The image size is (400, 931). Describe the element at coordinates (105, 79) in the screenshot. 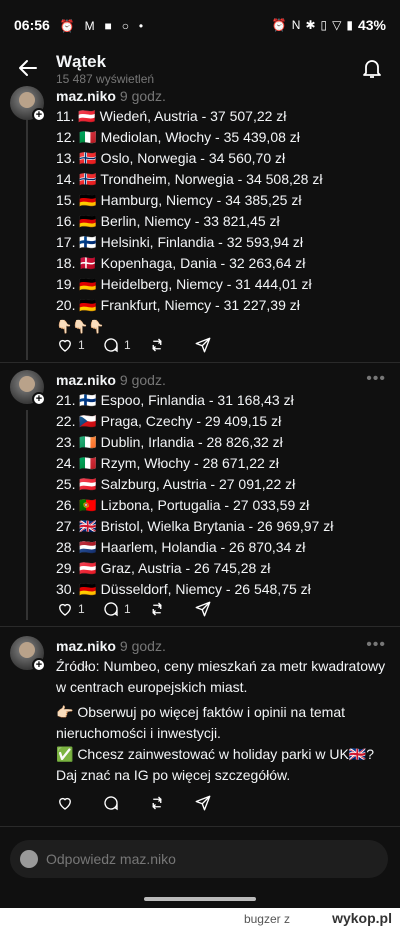

I see `view-count: 15 487 wyświetleń` at that location.